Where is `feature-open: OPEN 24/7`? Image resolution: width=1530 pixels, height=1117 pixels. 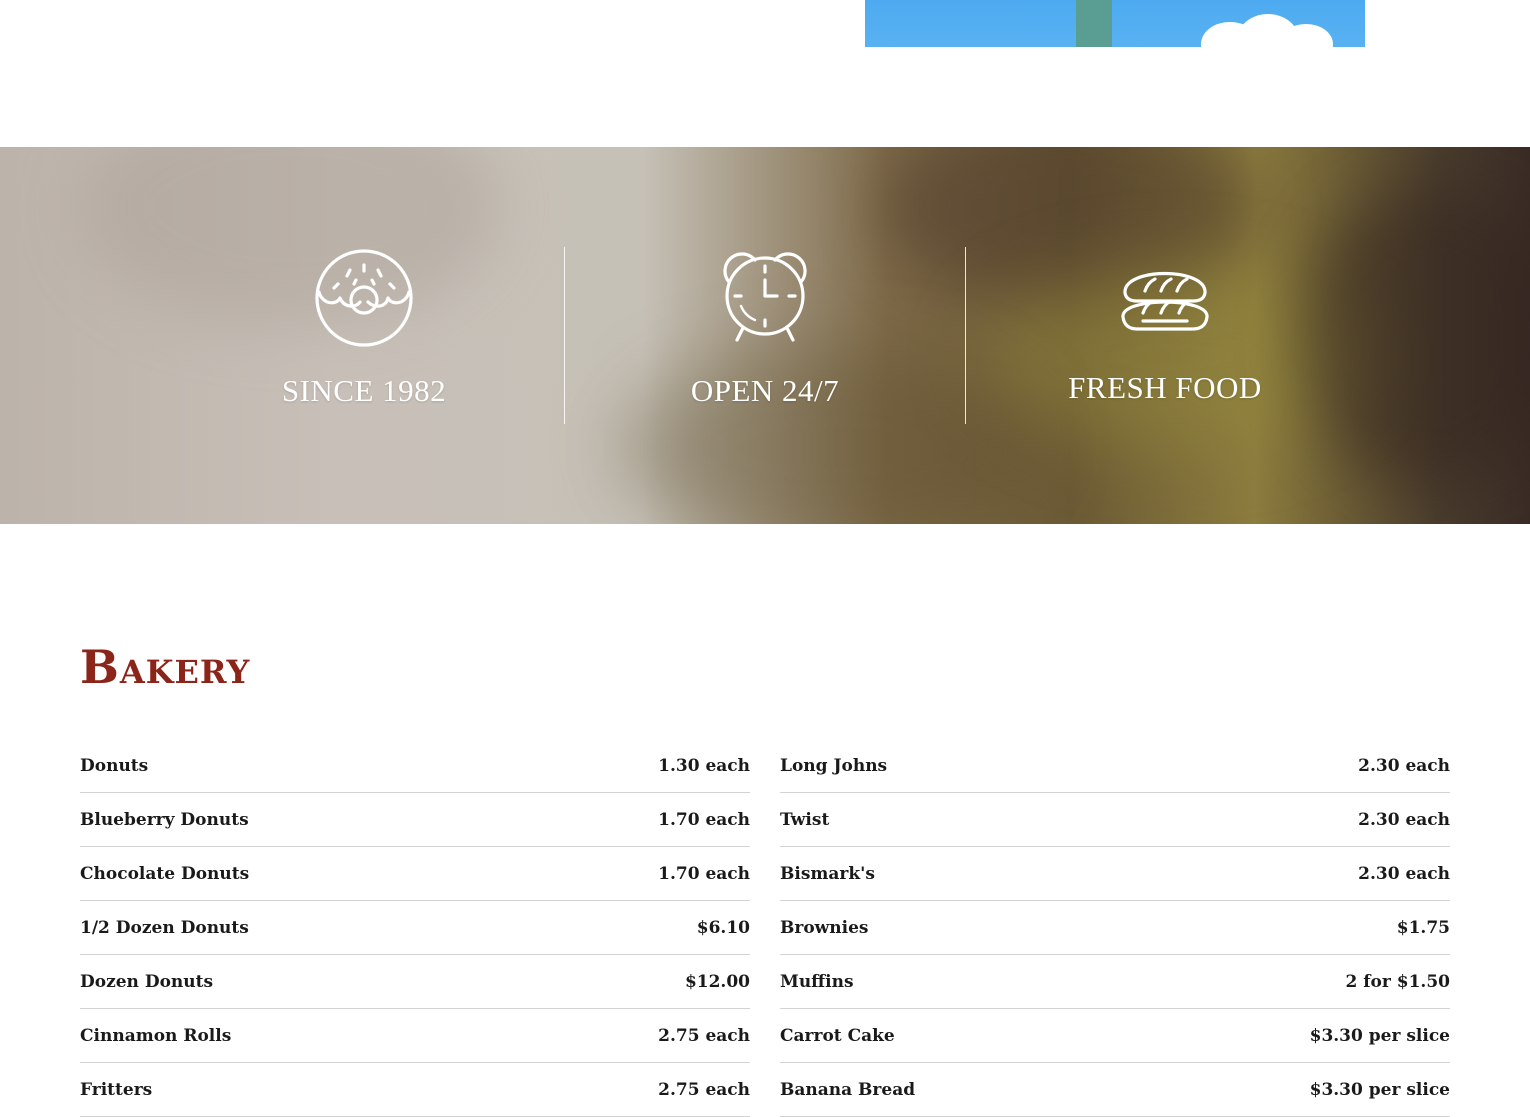 feature-open: OPEN 24/7 is located at coordinates (765, 335).